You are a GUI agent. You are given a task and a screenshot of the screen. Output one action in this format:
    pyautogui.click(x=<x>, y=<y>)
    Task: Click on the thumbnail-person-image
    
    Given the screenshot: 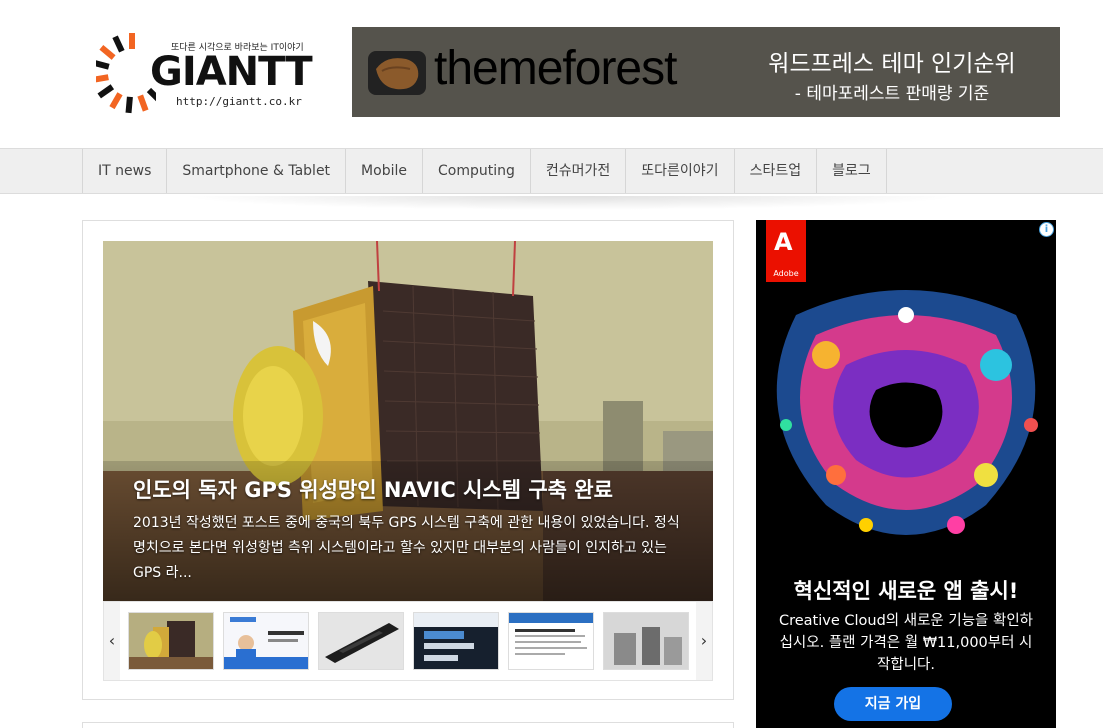 What is the action you would take?
    pyautogui.click(x=266, y=641)
    